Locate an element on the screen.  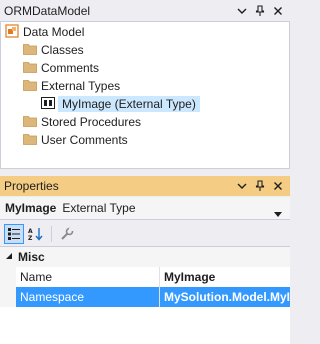
object-type: External Type is located at coordinates (99, 208).